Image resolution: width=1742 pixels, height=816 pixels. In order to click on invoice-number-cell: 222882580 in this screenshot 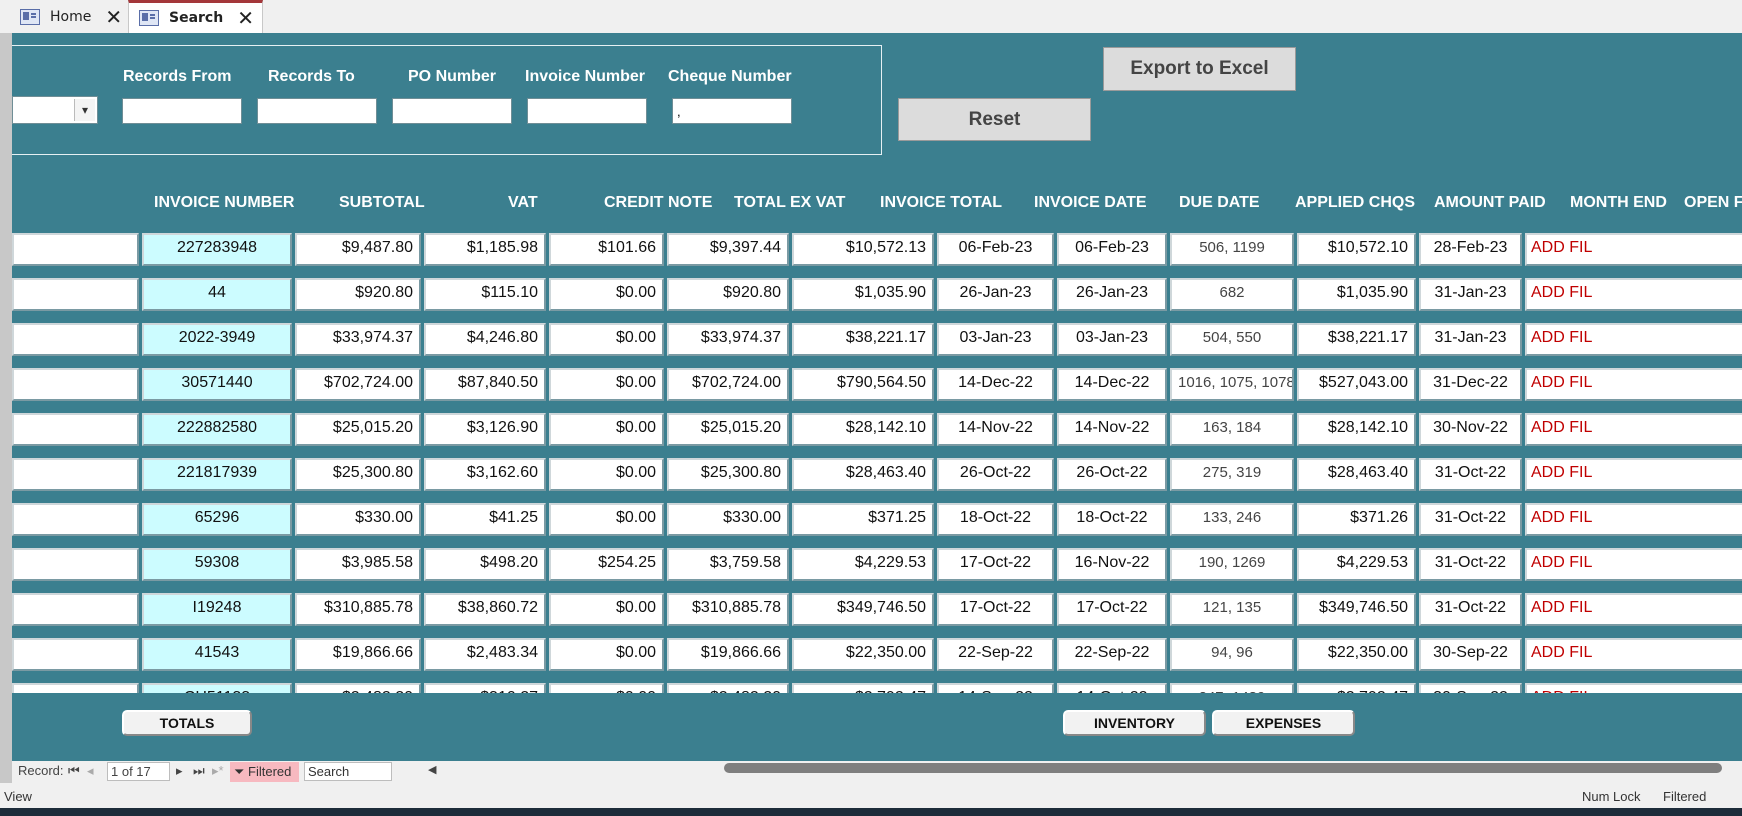, I will do `click(217, 429)`.